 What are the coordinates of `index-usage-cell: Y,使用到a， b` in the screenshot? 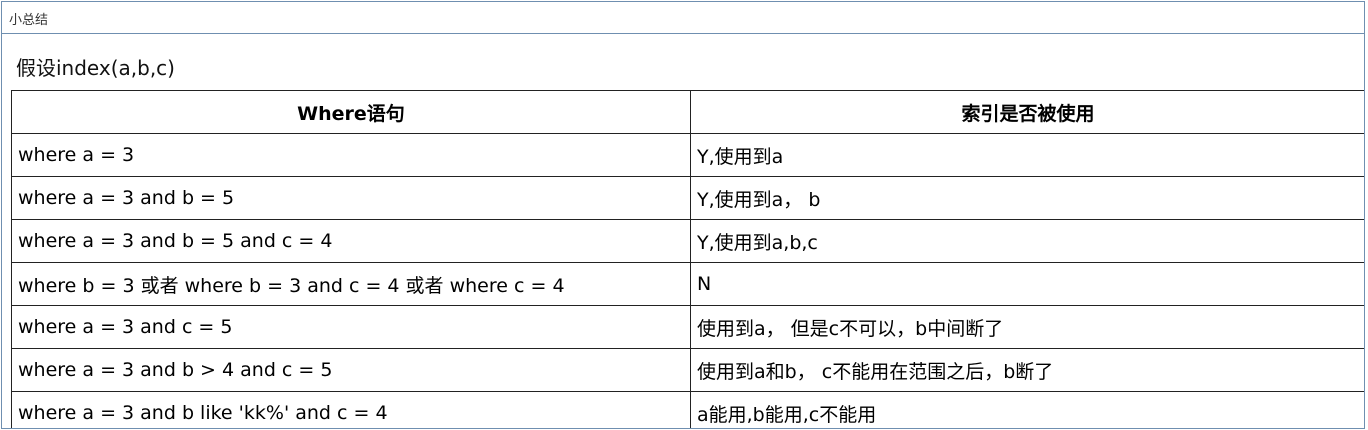 It's located at (1027, 198).